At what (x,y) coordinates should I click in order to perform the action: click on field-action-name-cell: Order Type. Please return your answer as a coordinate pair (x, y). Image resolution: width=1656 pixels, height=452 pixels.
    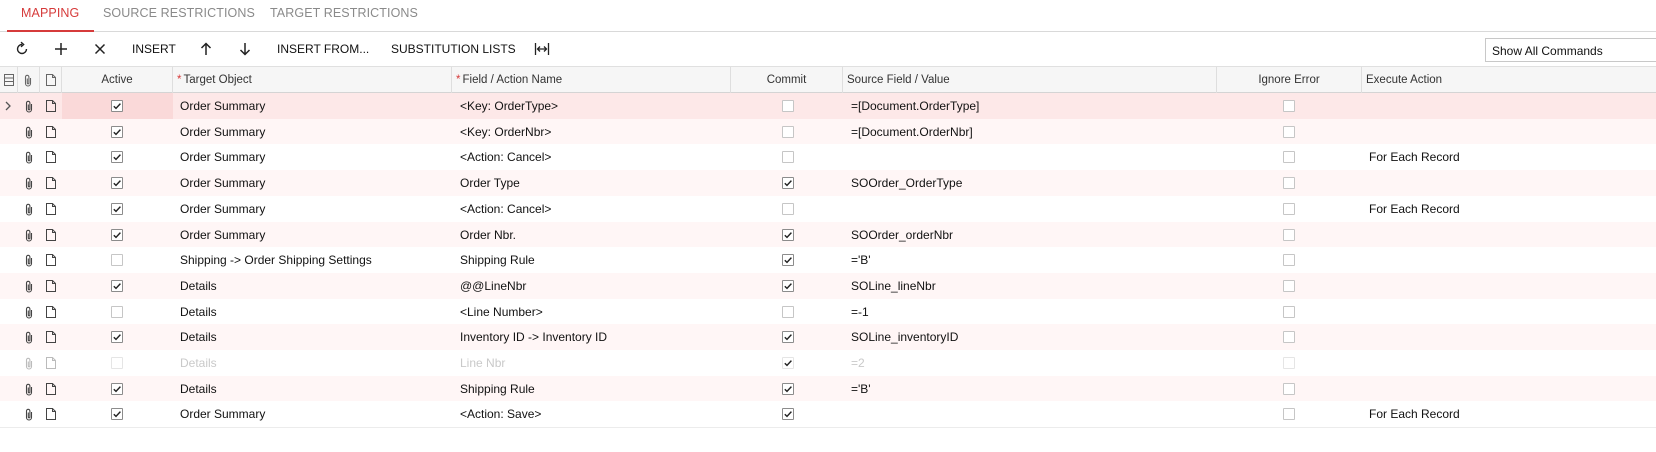
    Looking at the image, I should click on (594, 183).